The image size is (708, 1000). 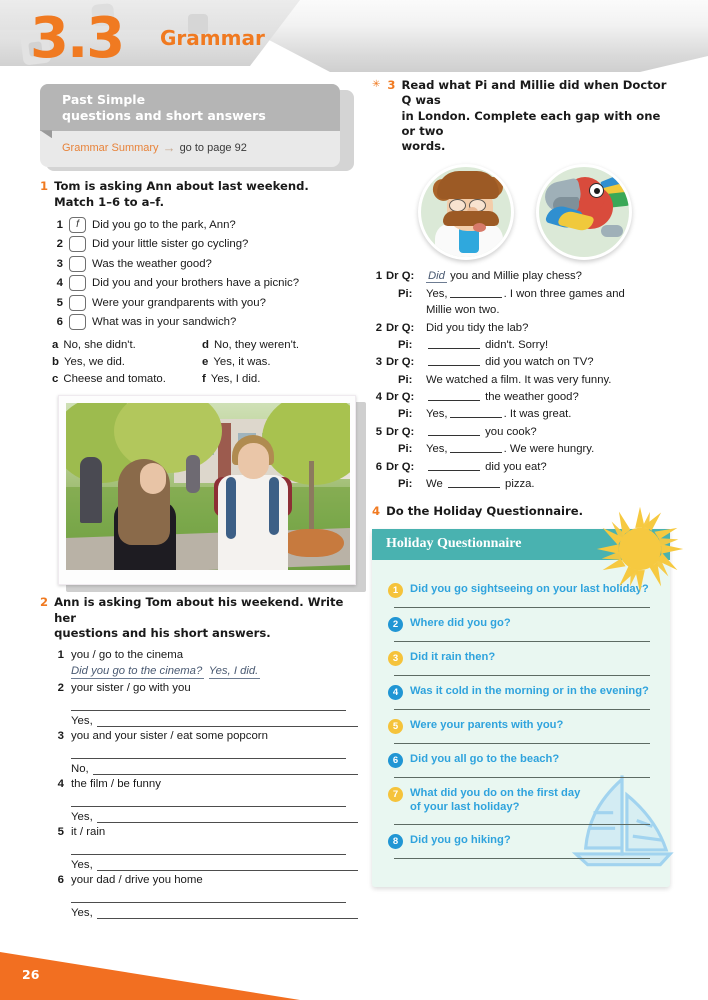 I want to click on dialogue-tail: . I won three games and, so click(x=564, y=293).